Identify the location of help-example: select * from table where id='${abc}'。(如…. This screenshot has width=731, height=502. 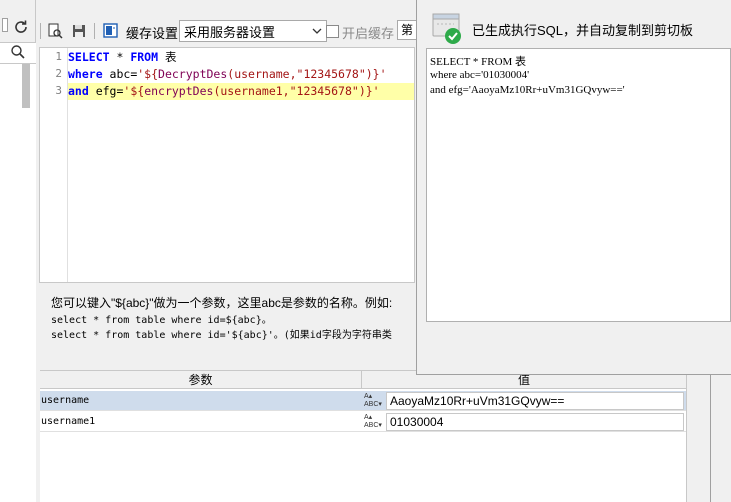
(221, 335).